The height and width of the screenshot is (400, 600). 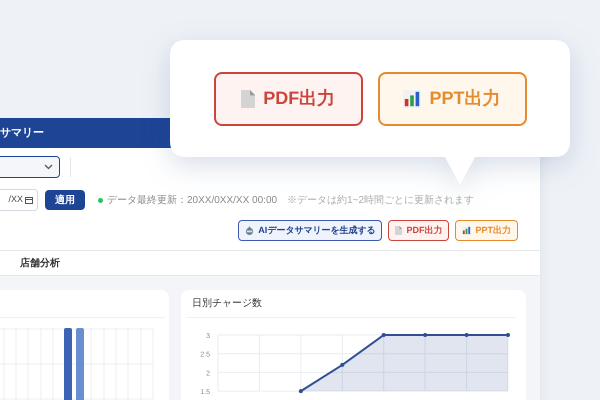 What do you see at coordinates (192, 201) in the screenshot?
I see `last-updated-text: データ最終更新：20XX/0XX/XX 00:00` at bounding box center [192, 201].